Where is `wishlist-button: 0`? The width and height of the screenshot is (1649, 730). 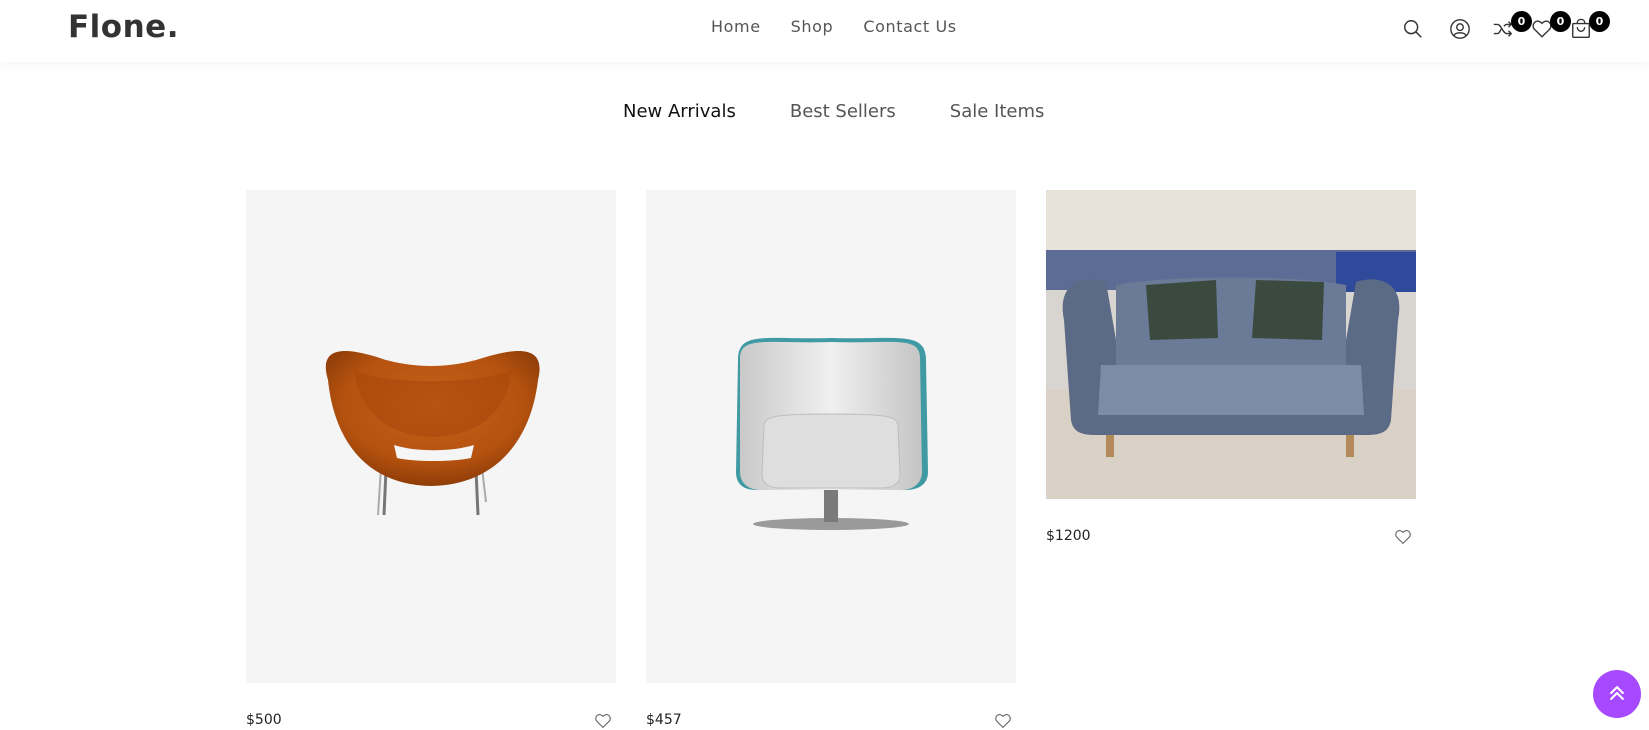 wishlist-button: 0 is located at coordinates (1551, 27).